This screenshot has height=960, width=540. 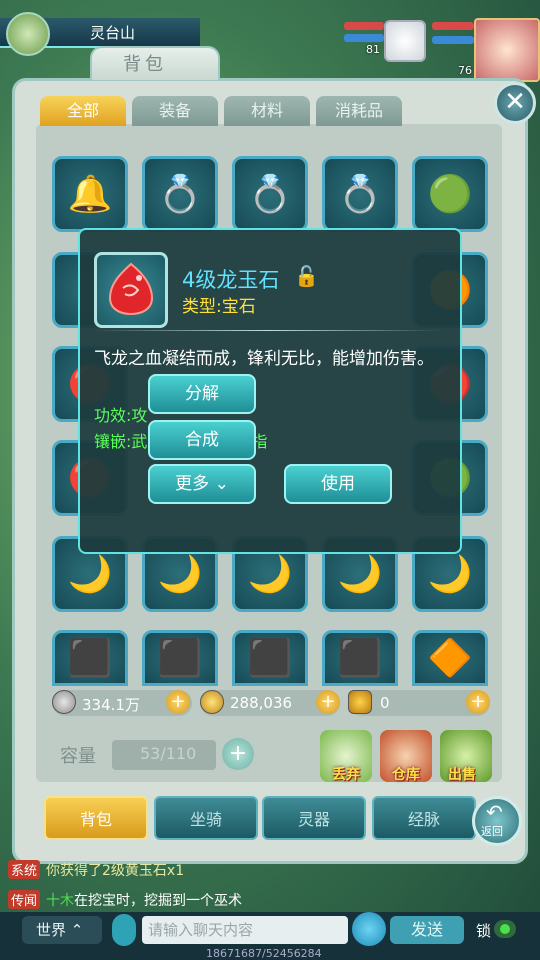 I want to click on location-name: 灵台山, so click(x=113, y=33).